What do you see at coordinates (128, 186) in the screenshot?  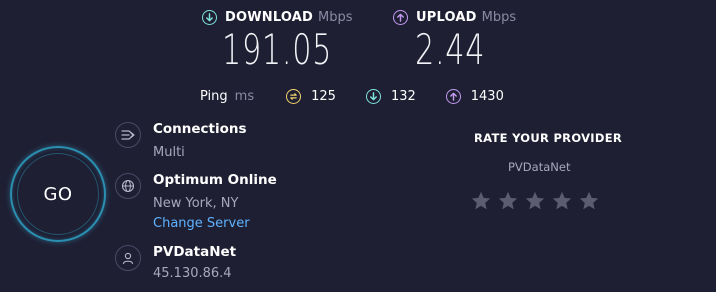 I see `globe-icon` at bounding box center [128, 186].